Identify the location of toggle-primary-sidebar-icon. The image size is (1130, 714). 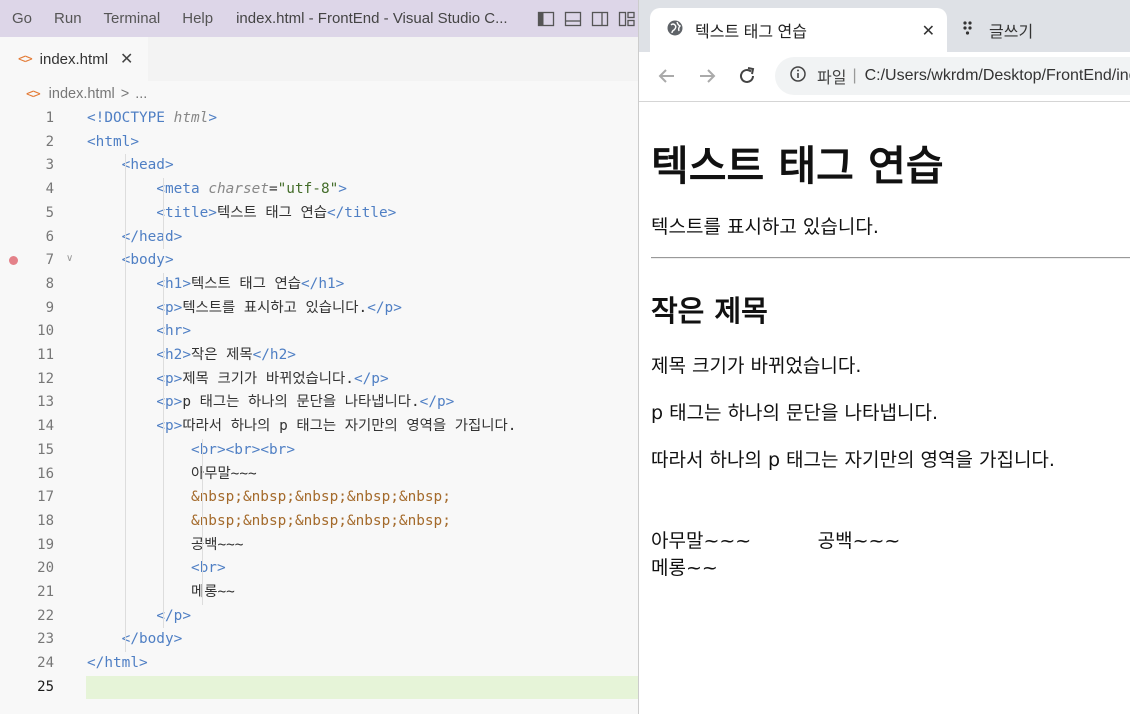
(546, 19).